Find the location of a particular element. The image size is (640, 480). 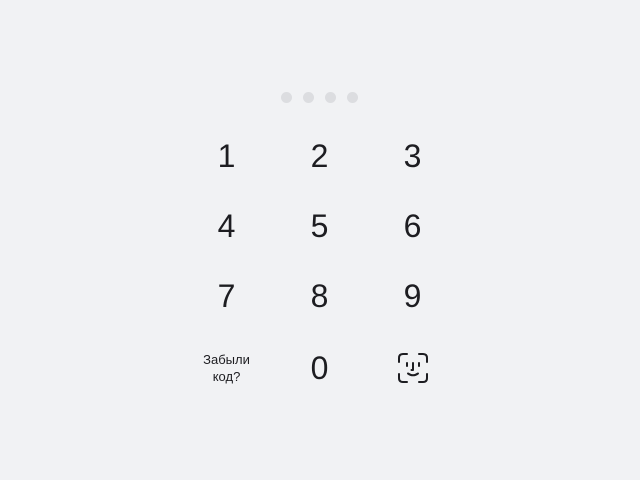

face-id-button is located at coordinates (412, 368).